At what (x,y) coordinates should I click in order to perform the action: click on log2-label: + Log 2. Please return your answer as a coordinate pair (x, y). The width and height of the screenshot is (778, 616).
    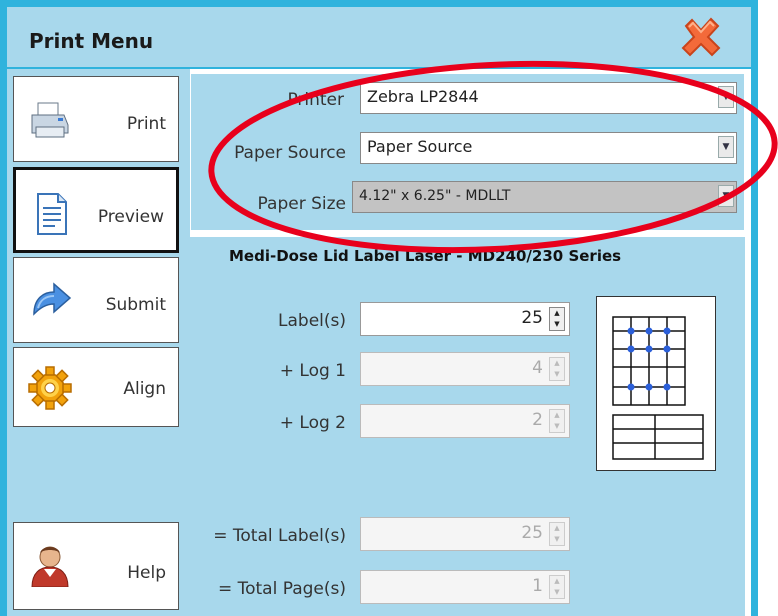
    Looking at the image, I should click on (312, 423).